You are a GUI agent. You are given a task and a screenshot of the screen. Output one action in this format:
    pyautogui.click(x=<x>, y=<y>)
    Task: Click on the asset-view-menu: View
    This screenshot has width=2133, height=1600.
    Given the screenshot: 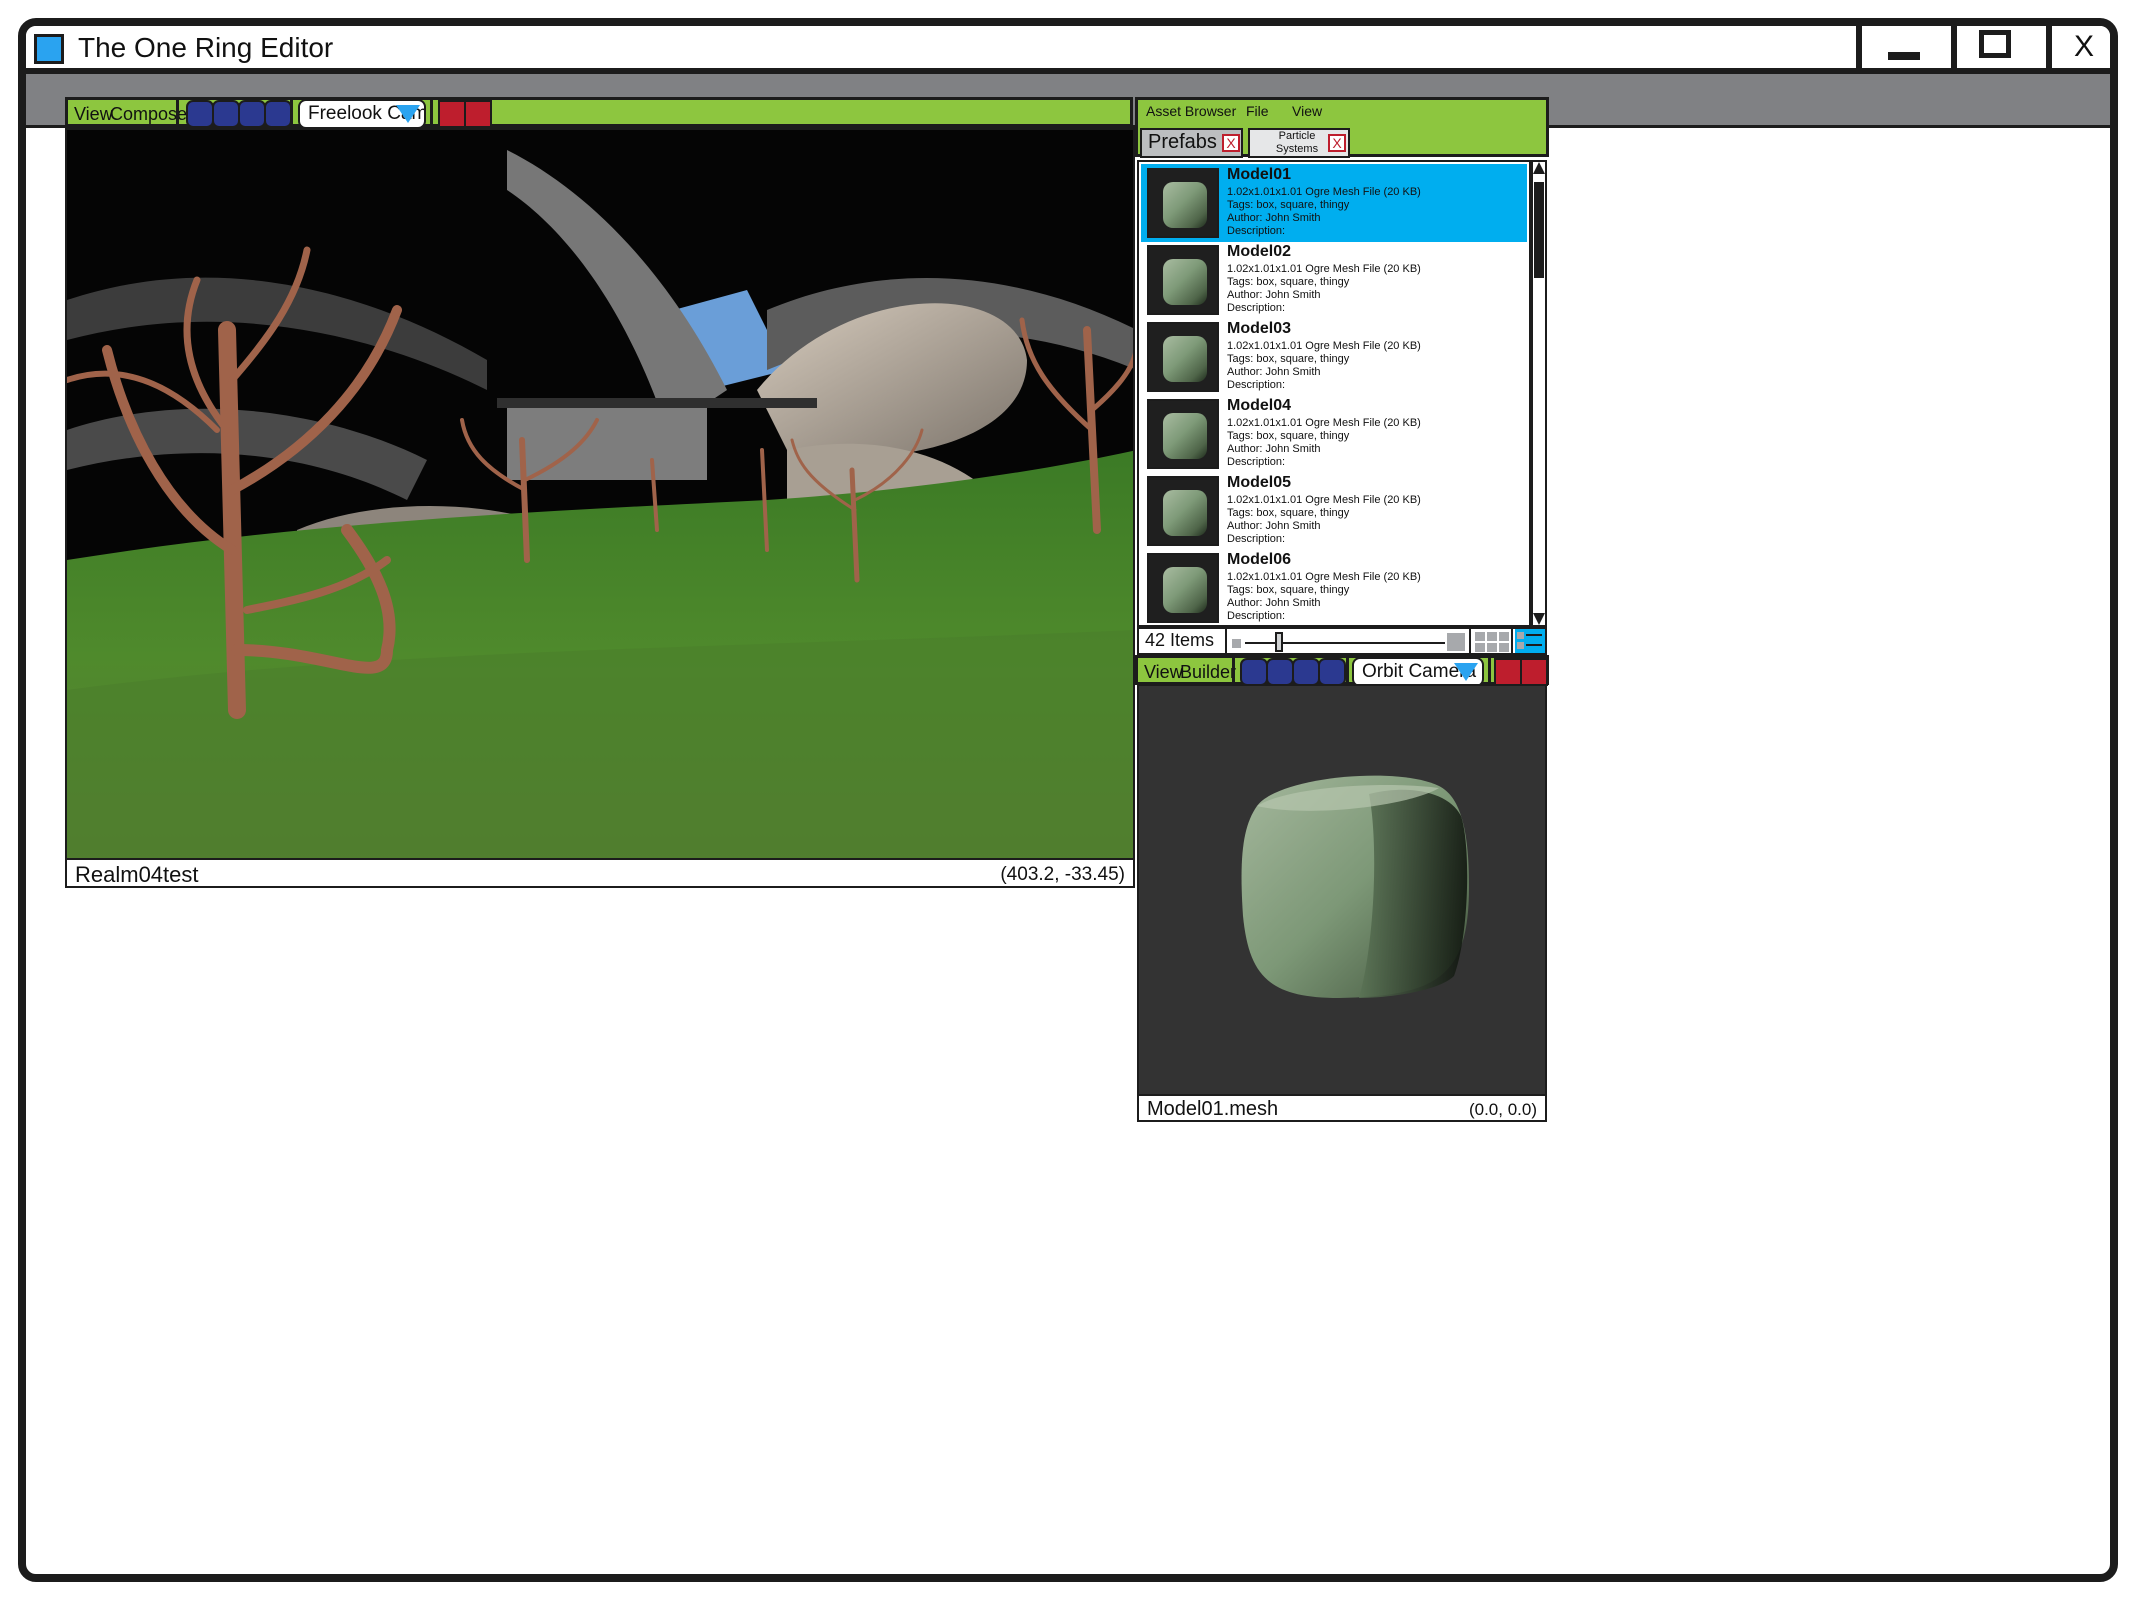 What is the action you would take?
    pyautogui.click(x=1307, y=111)
    